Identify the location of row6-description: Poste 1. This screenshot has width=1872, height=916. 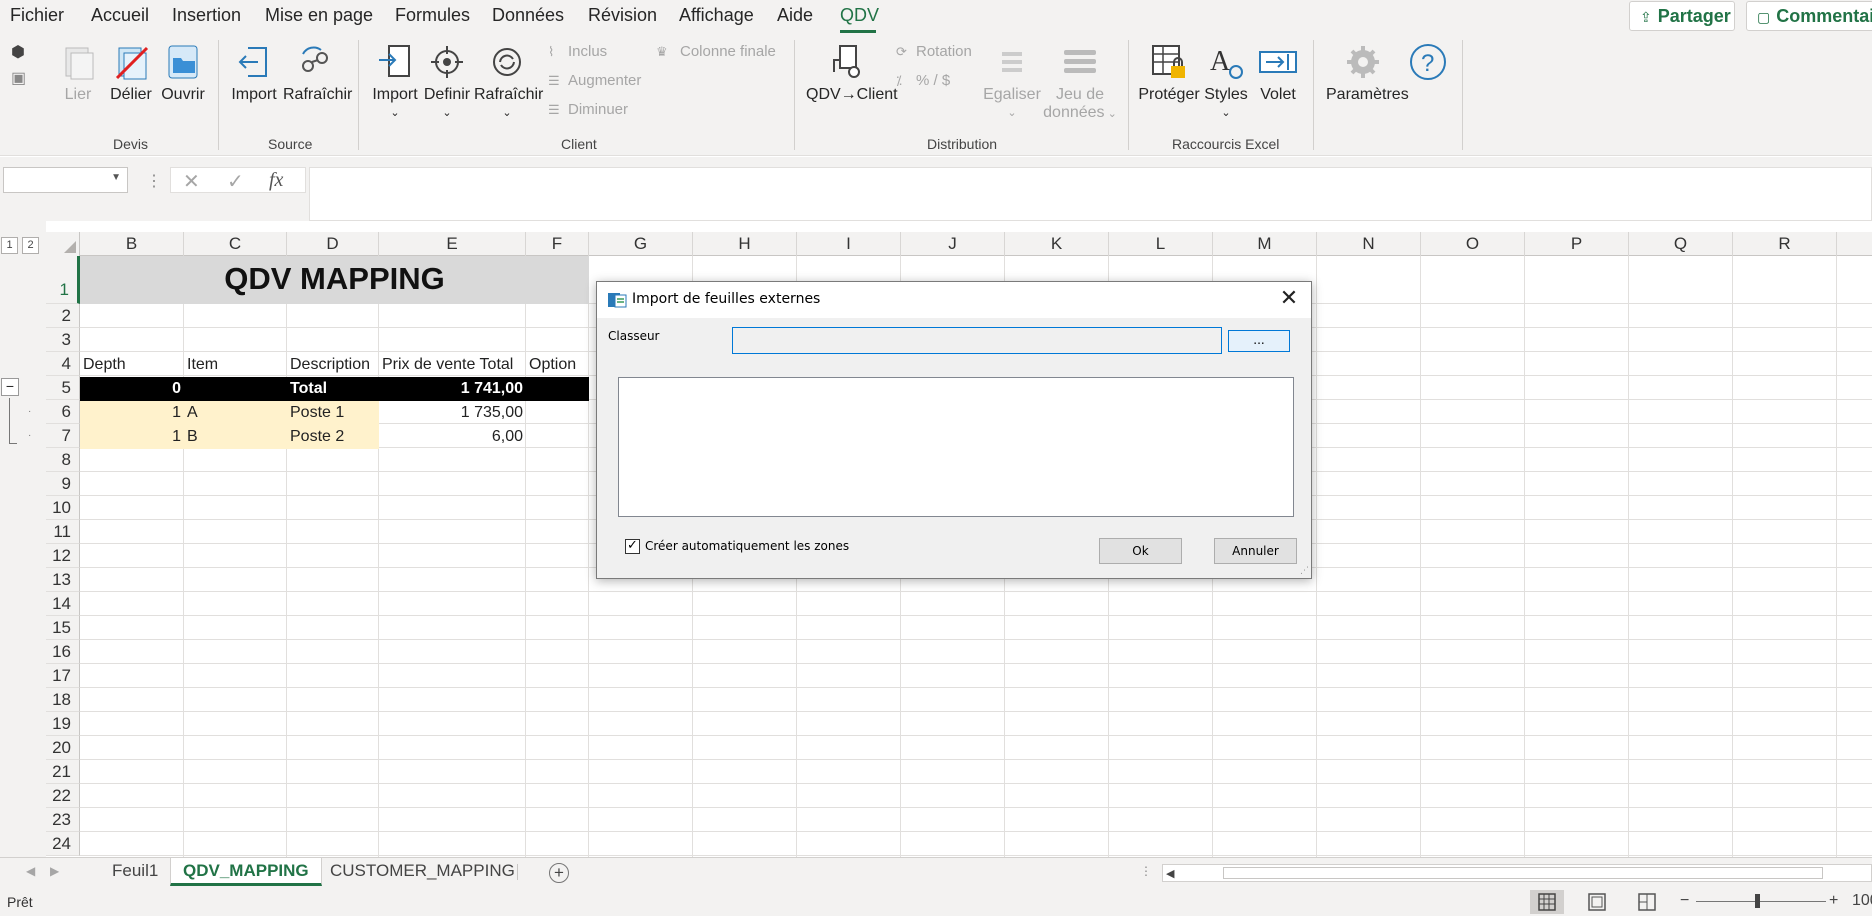
(317, 413).